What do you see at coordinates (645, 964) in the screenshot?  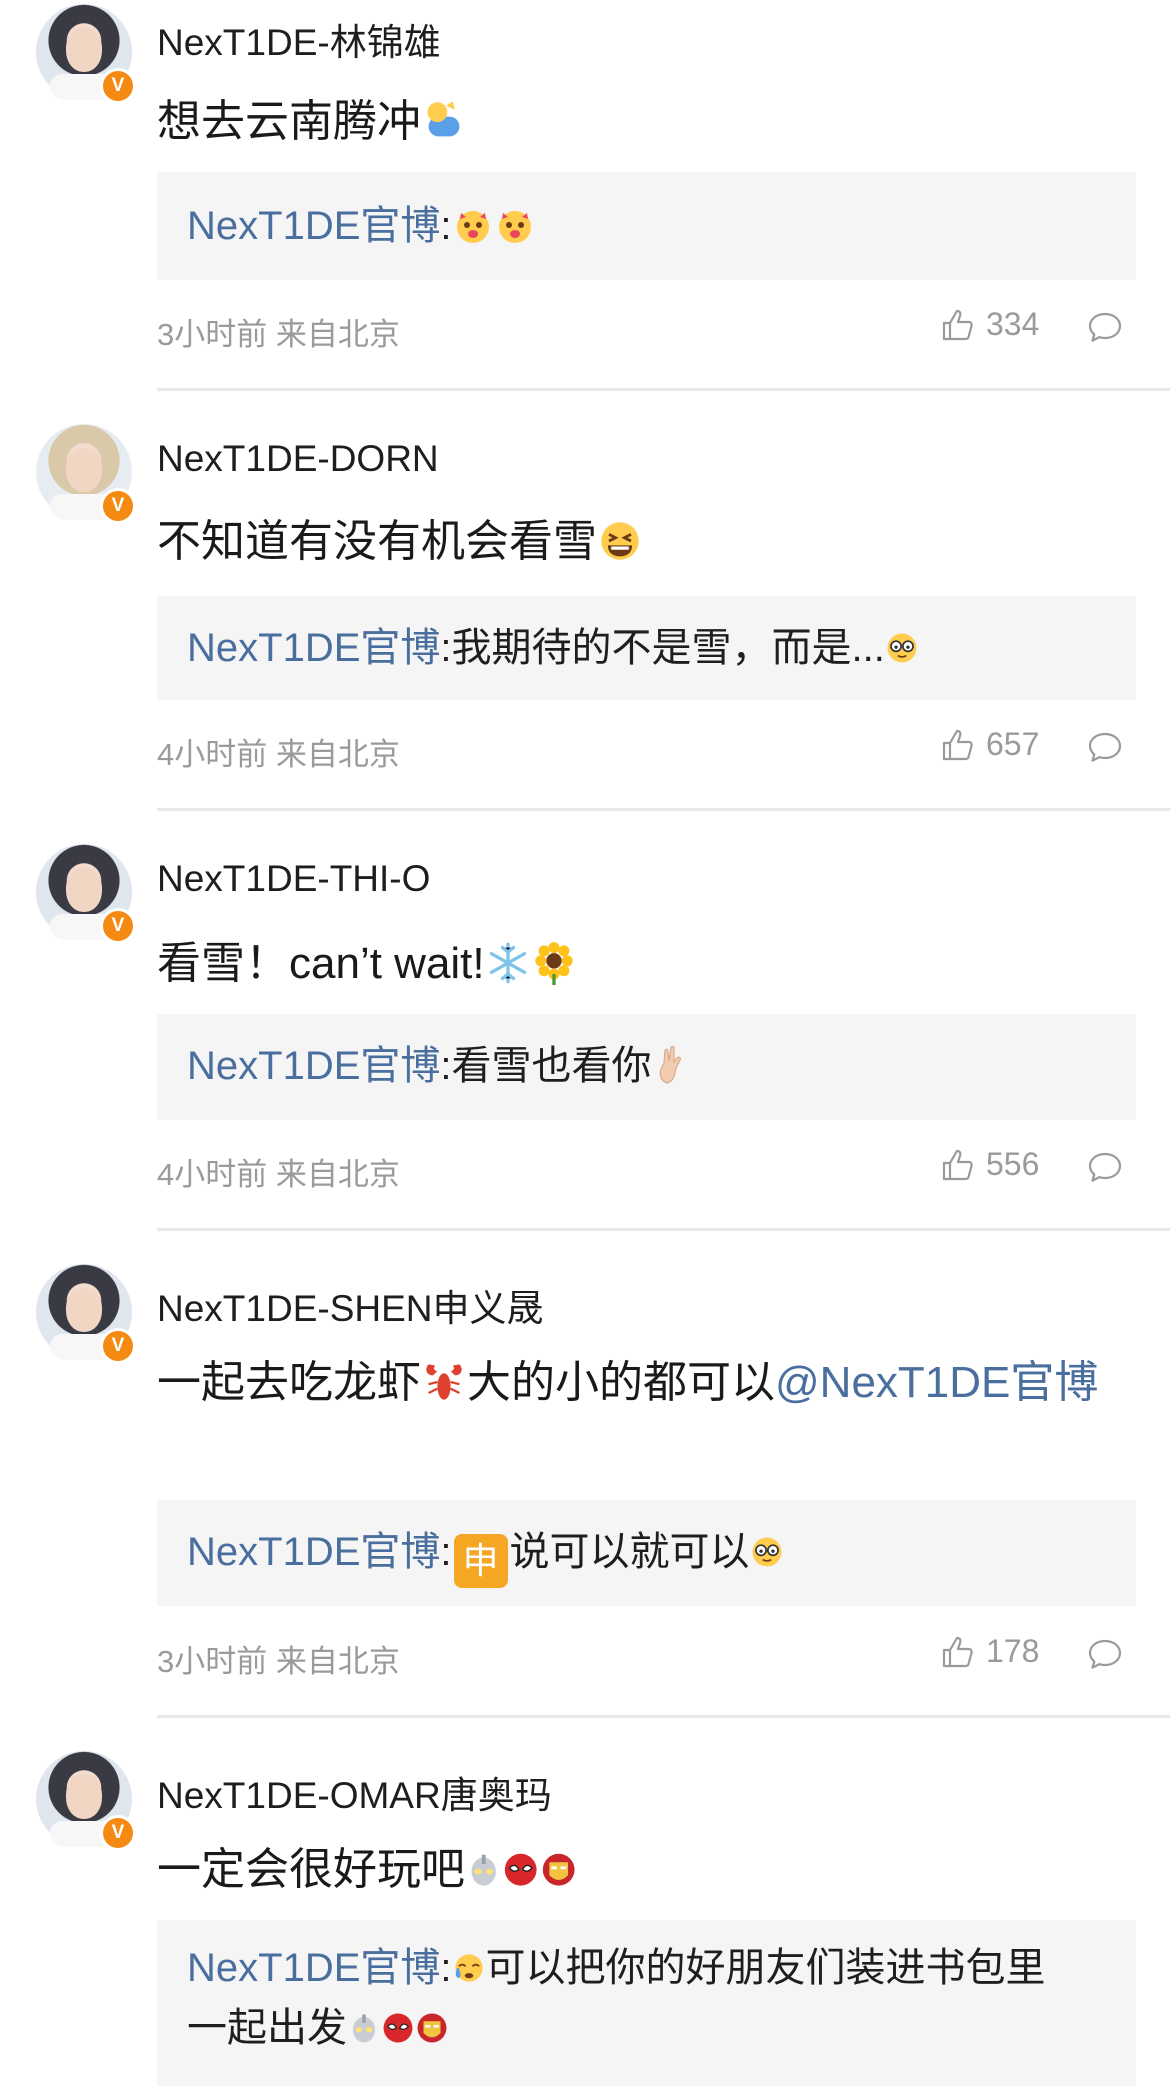 I see `comment-text: 看雪！can’t wait!` at bounding box center [645, 964].